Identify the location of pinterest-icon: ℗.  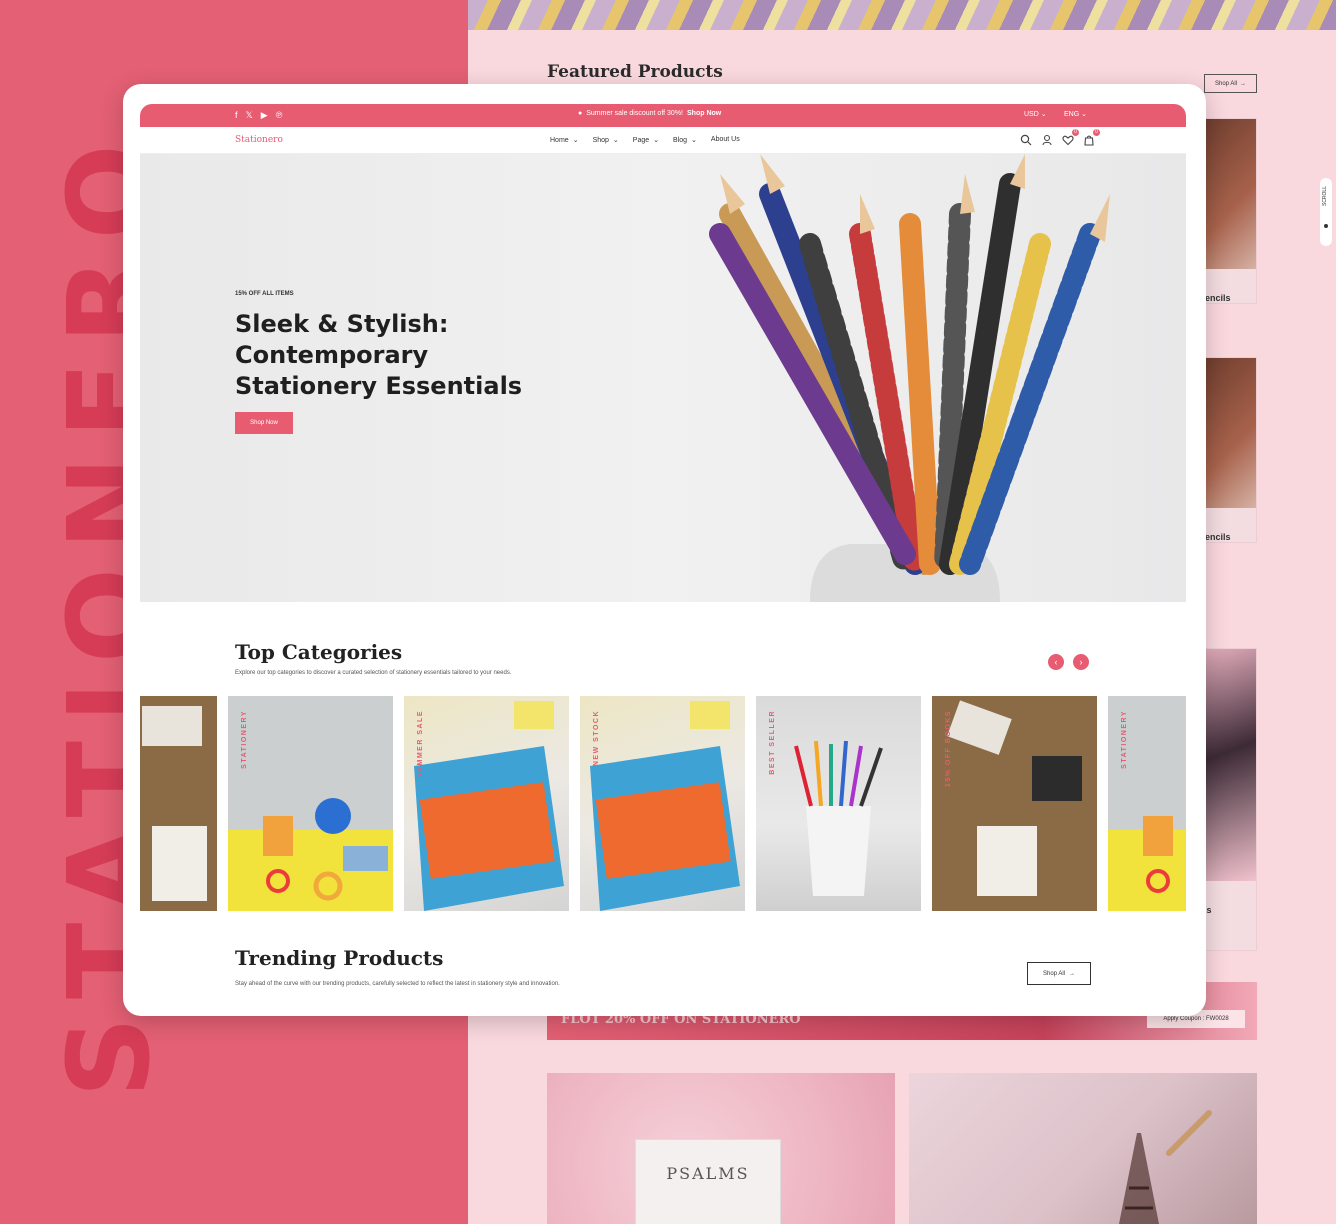
(279, 115).